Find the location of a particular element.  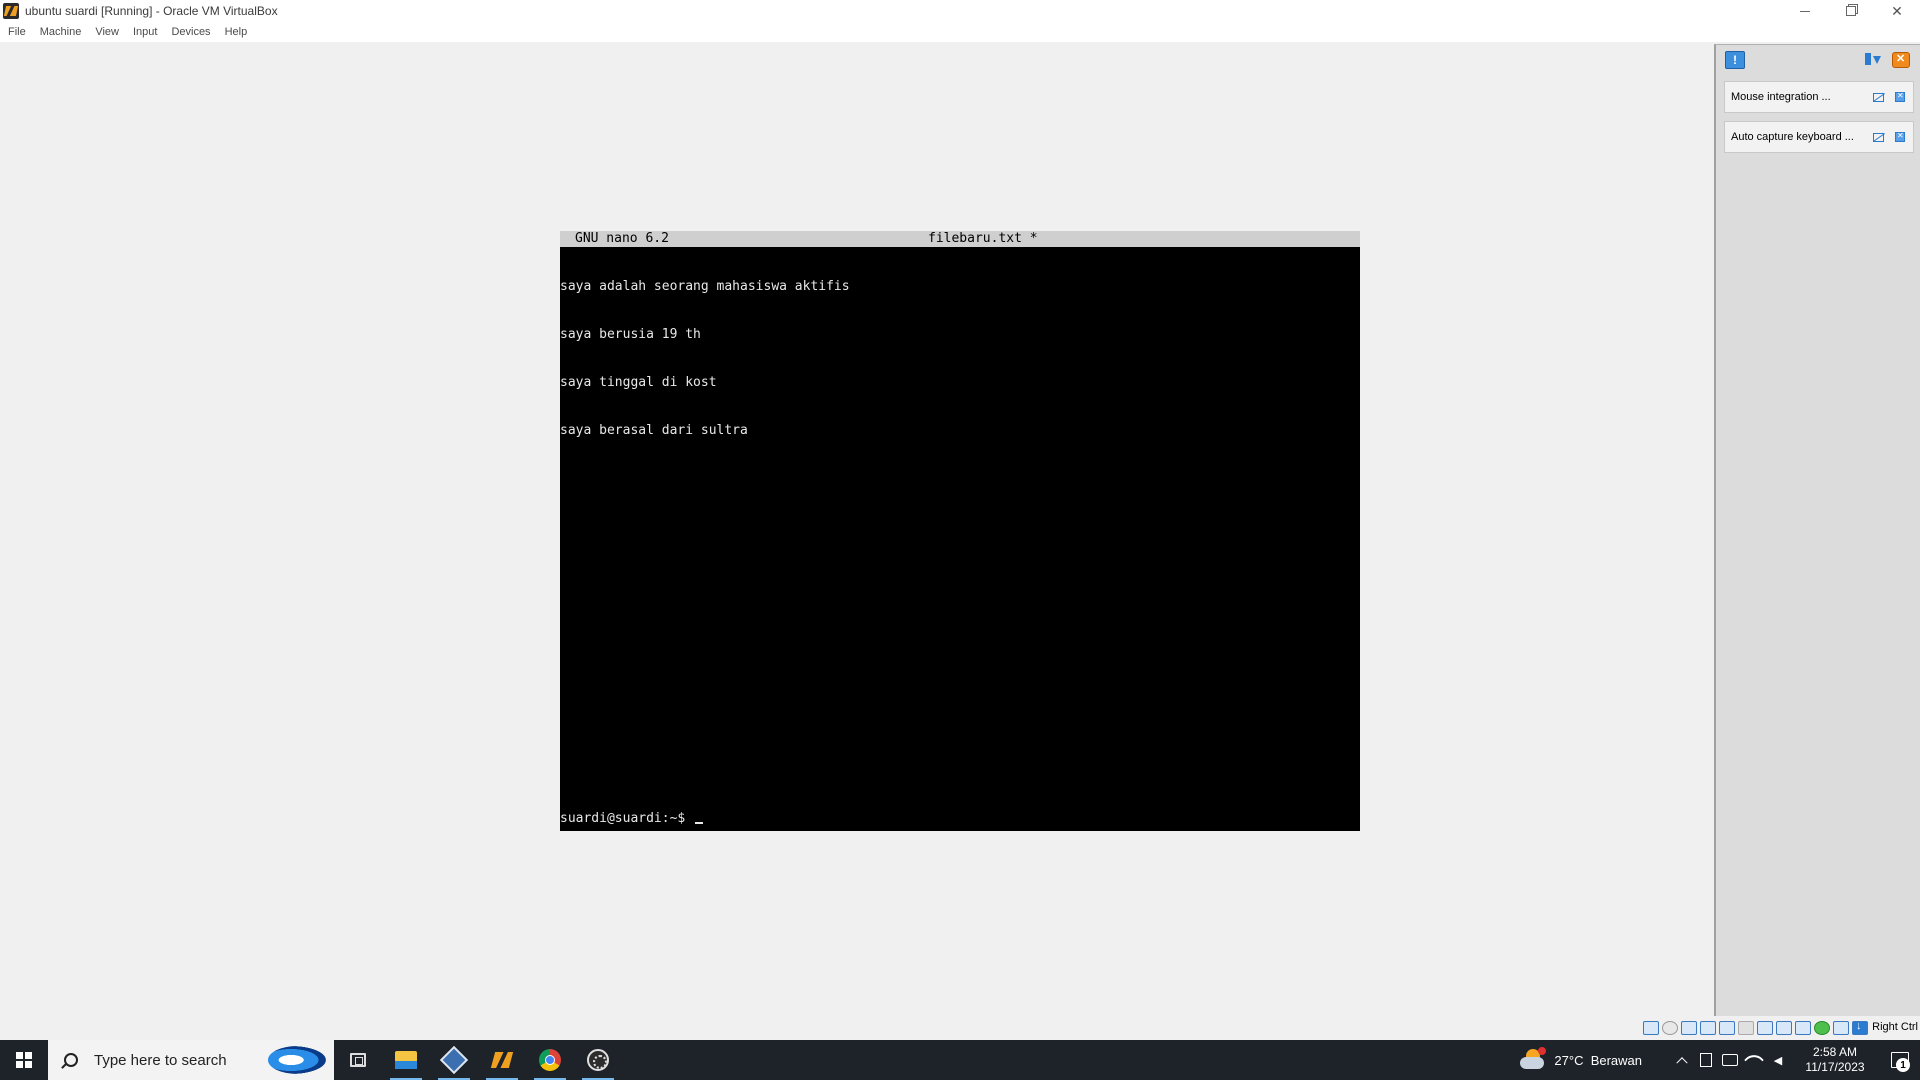

weather-condition: Berawan is located at coordinates (1616, 1060).